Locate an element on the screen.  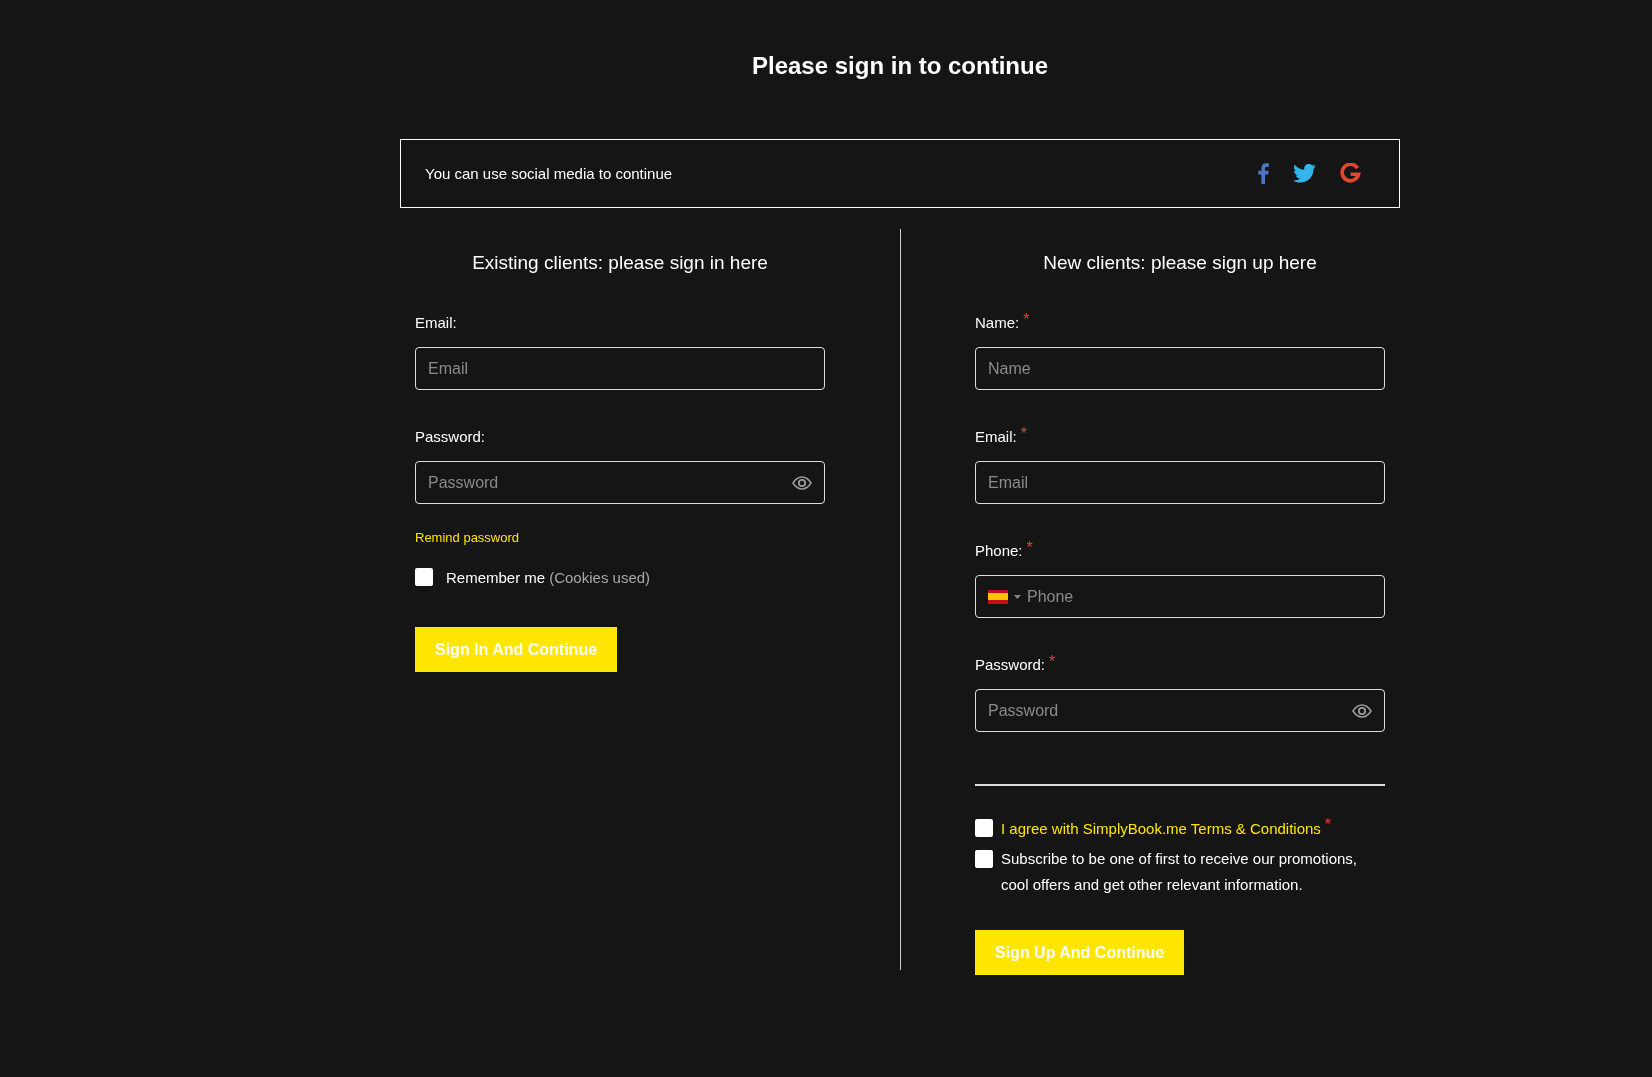
facebook-icon is located at coordinates (1263, 173).